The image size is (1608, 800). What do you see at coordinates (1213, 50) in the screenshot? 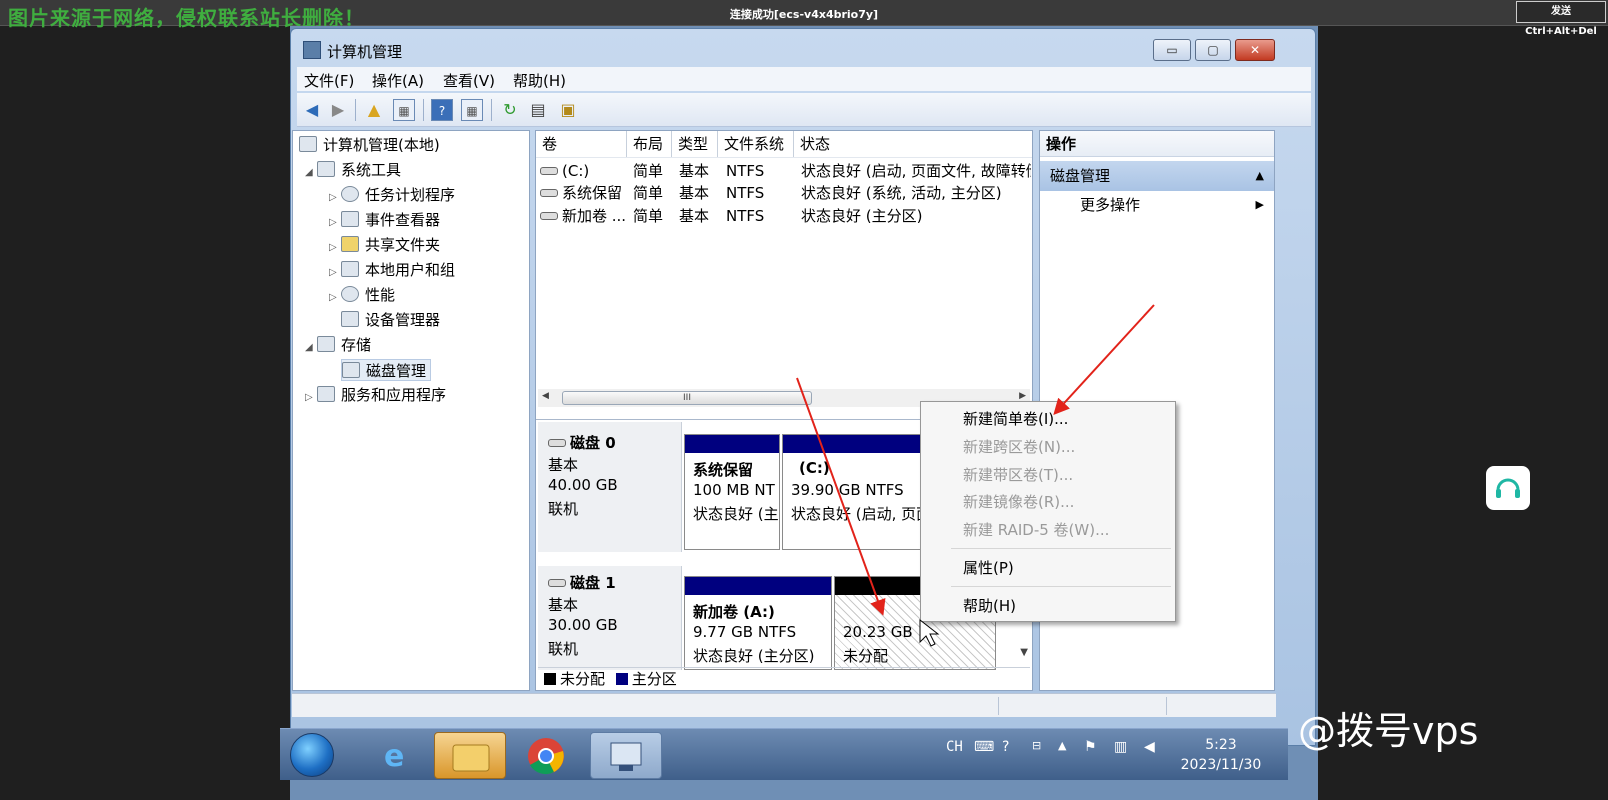
I see `maximize-button: ▢` at bounding box center [1213, 50].